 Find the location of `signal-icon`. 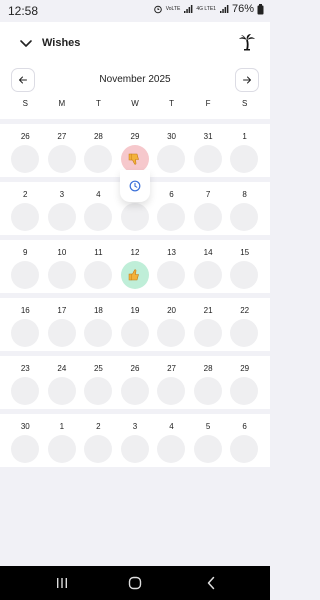

signal-icon is located at coordinates (188, 9).